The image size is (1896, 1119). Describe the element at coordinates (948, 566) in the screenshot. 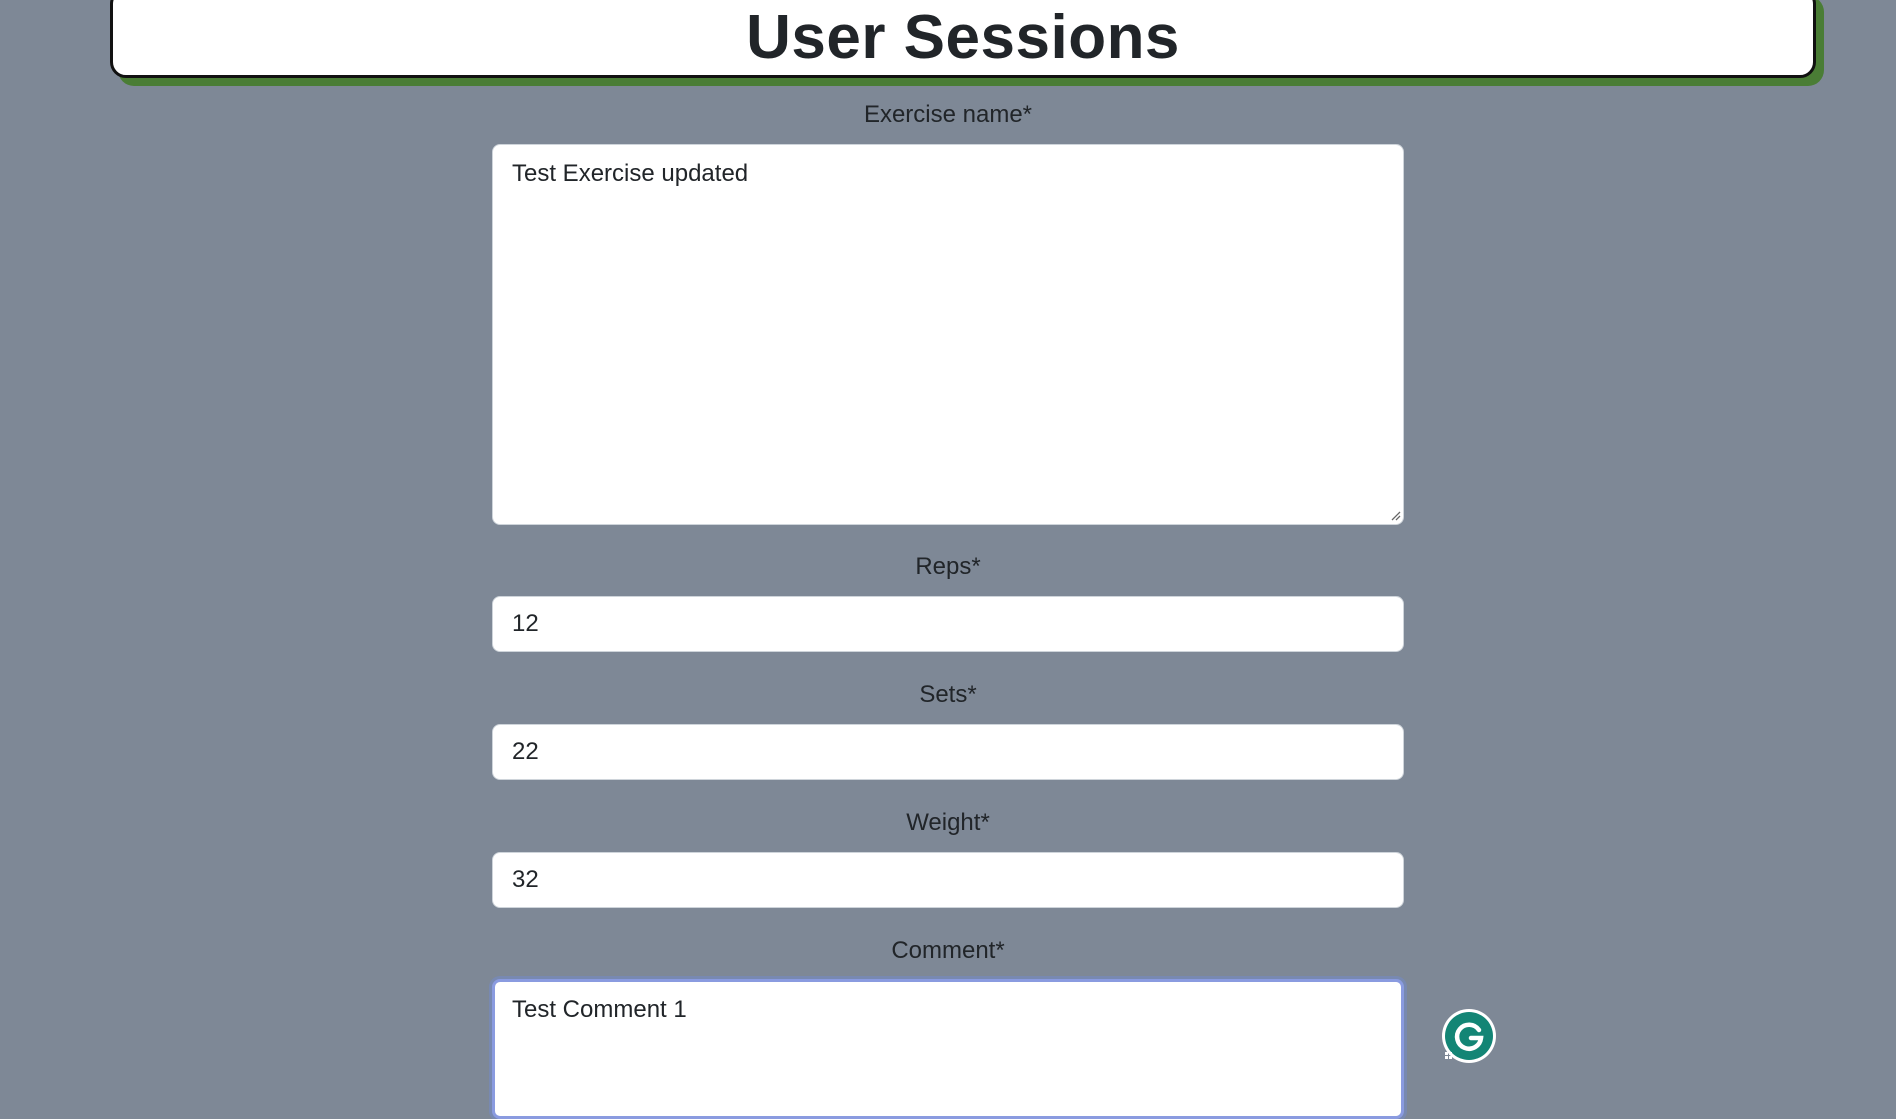

I see `reps-label: Reps*` at that location.